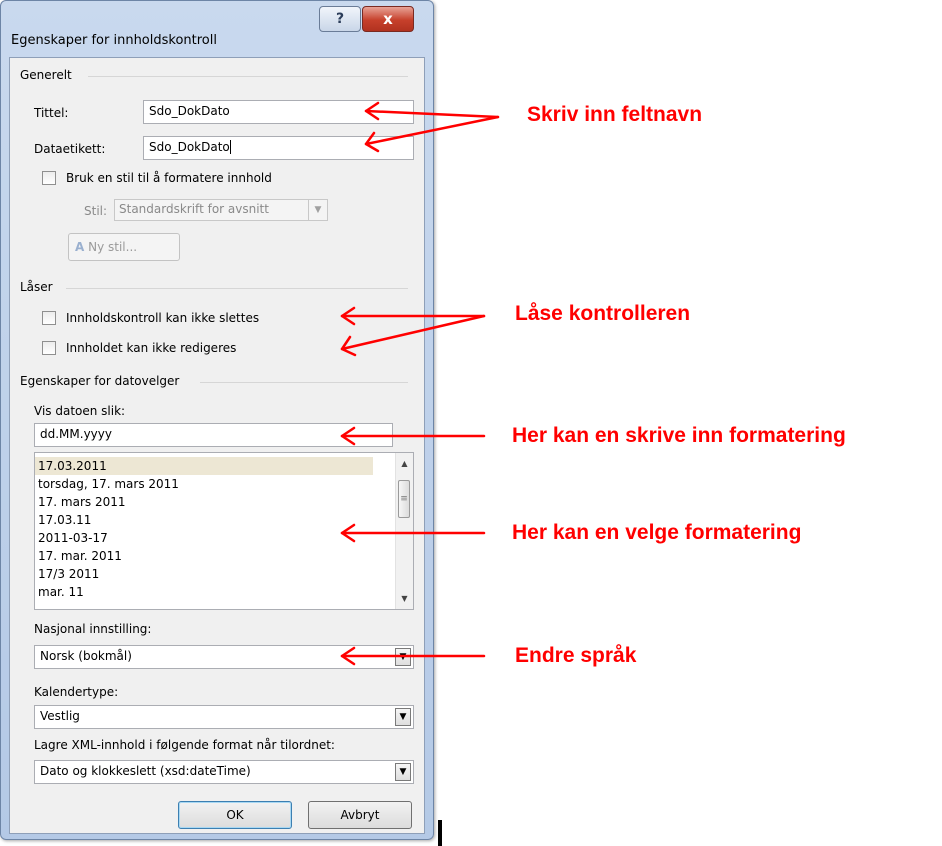  Describe the element at coordinates (615, 114) in the screenshot. I see `annotation-field-name: Skriv inn feltnavn` at that location.